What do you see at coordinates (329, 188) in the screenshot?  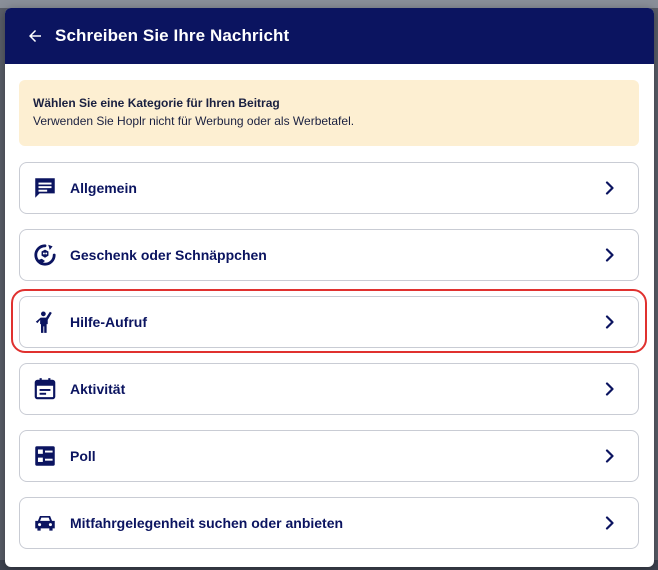 I see `category-general: Allgemein` at bounding box center [329, 188].